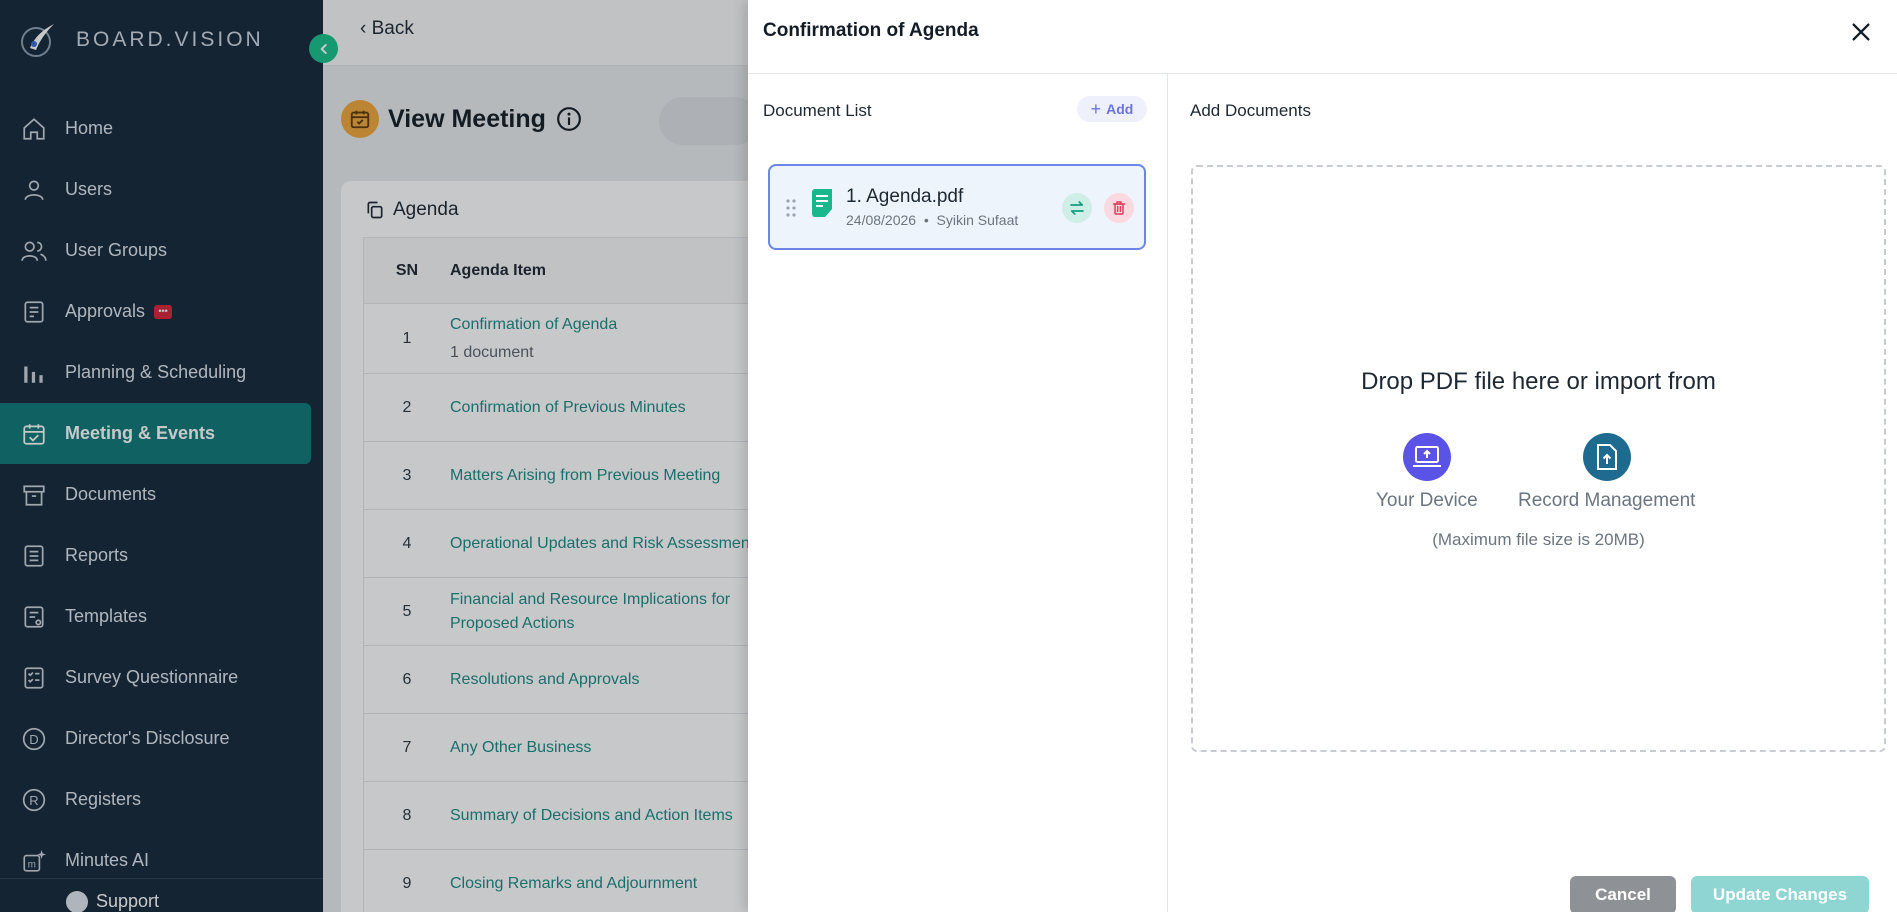  I want to click on user-icon, so click(34, 190).